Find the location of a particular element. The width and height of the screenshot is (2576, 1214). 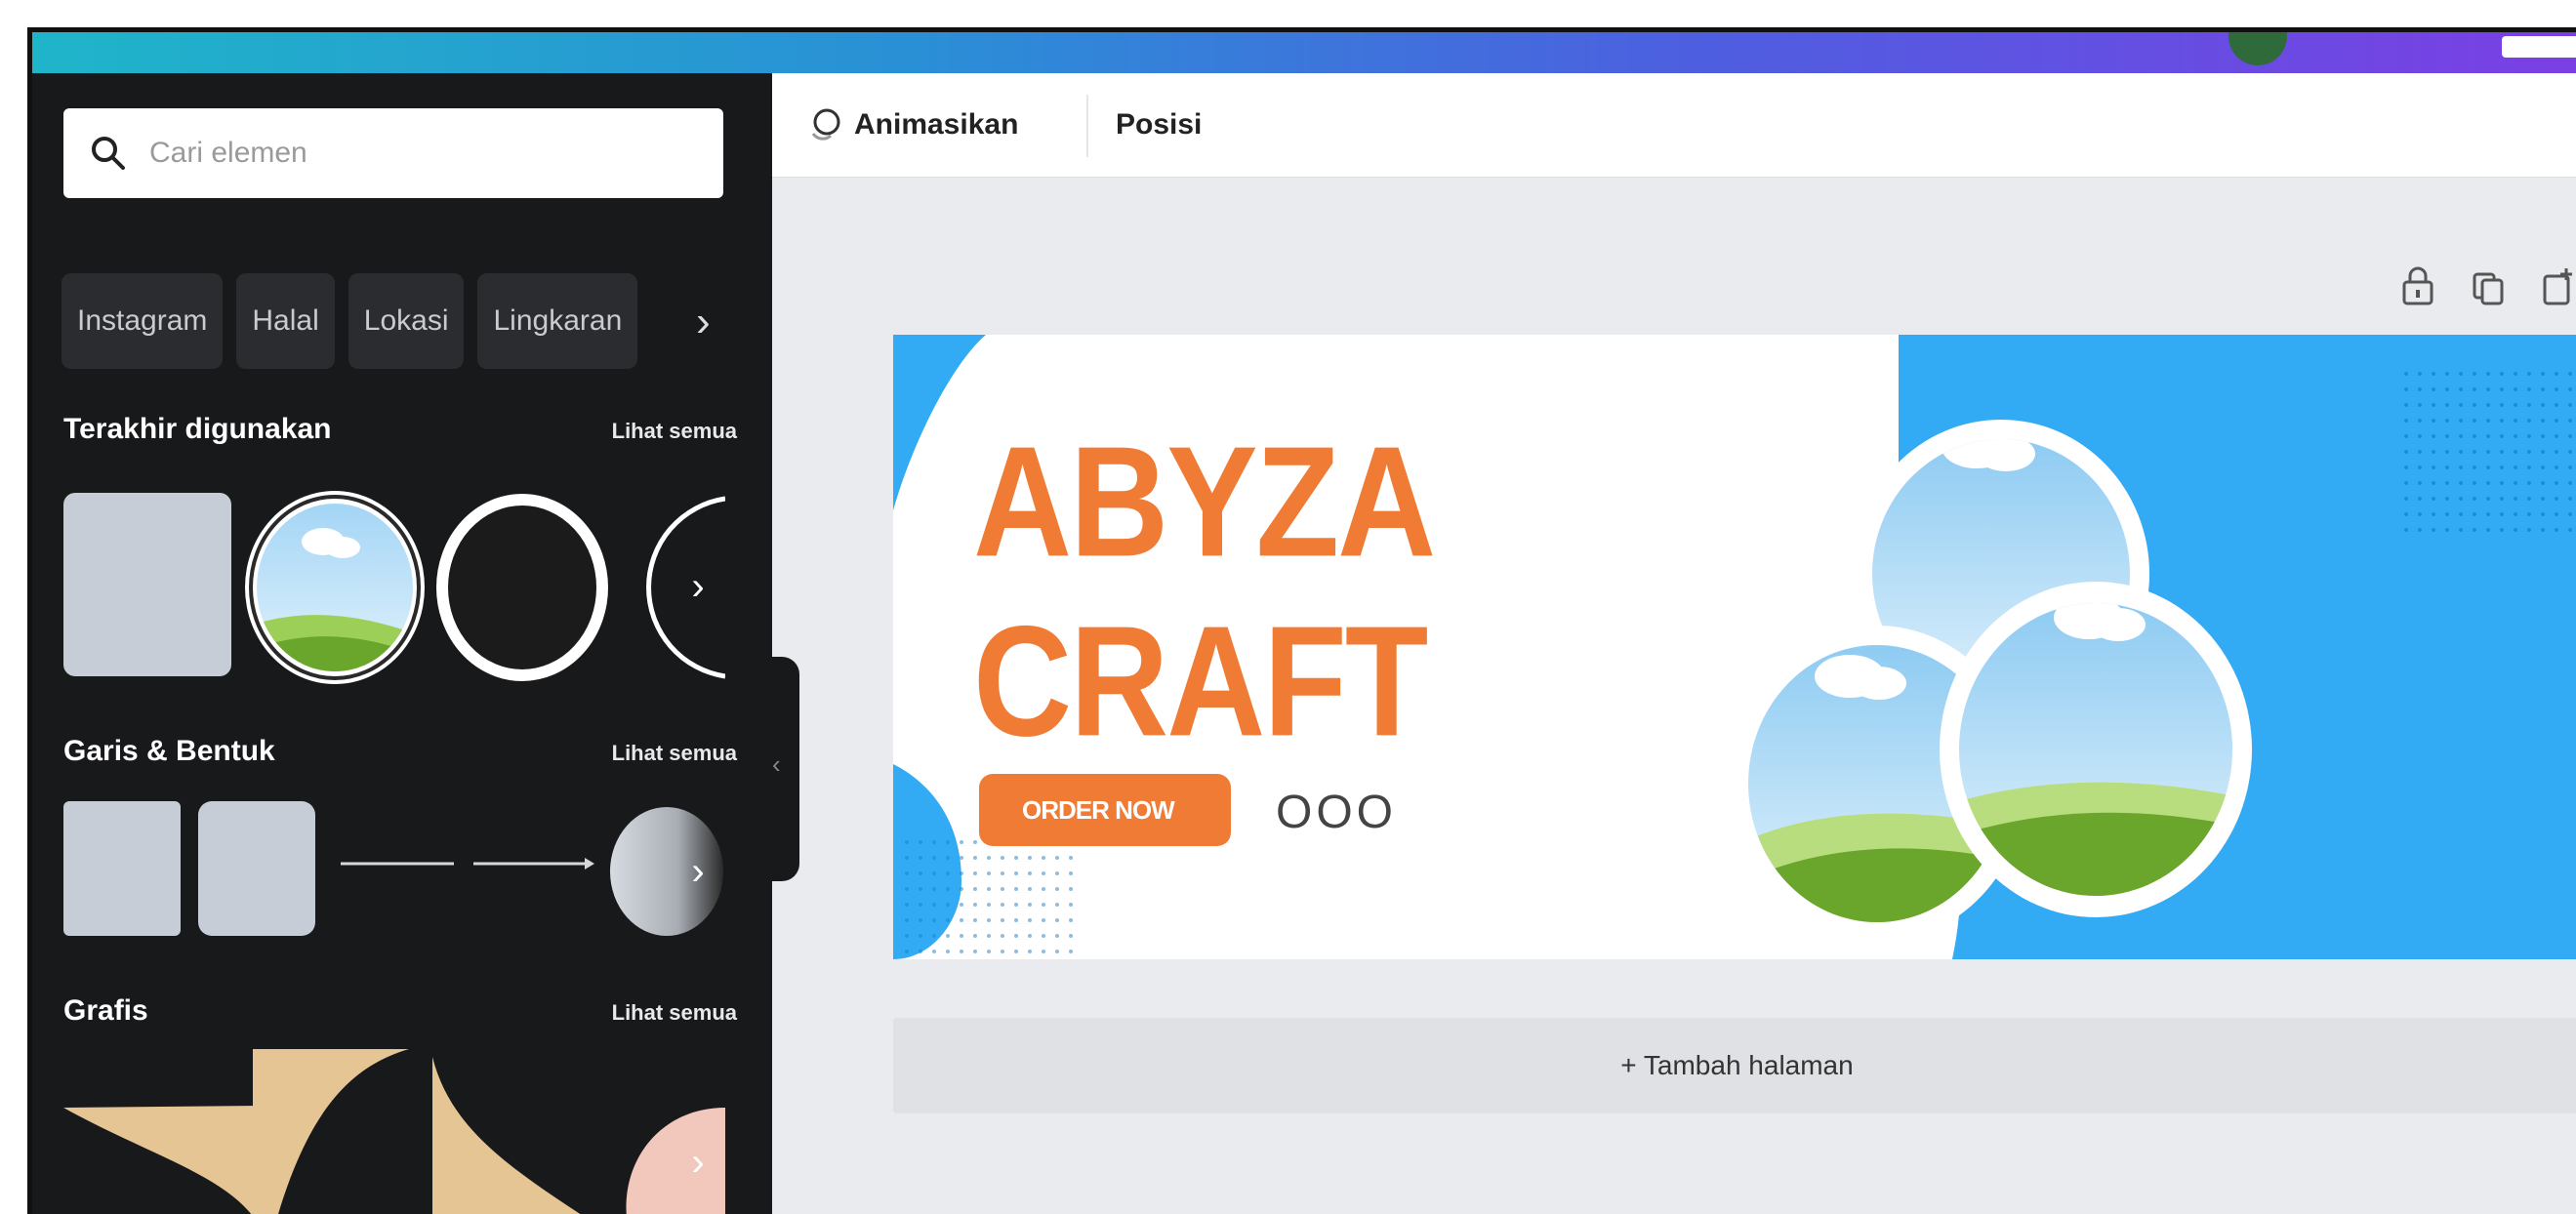

square-shape is located at coordinates (122, 869).